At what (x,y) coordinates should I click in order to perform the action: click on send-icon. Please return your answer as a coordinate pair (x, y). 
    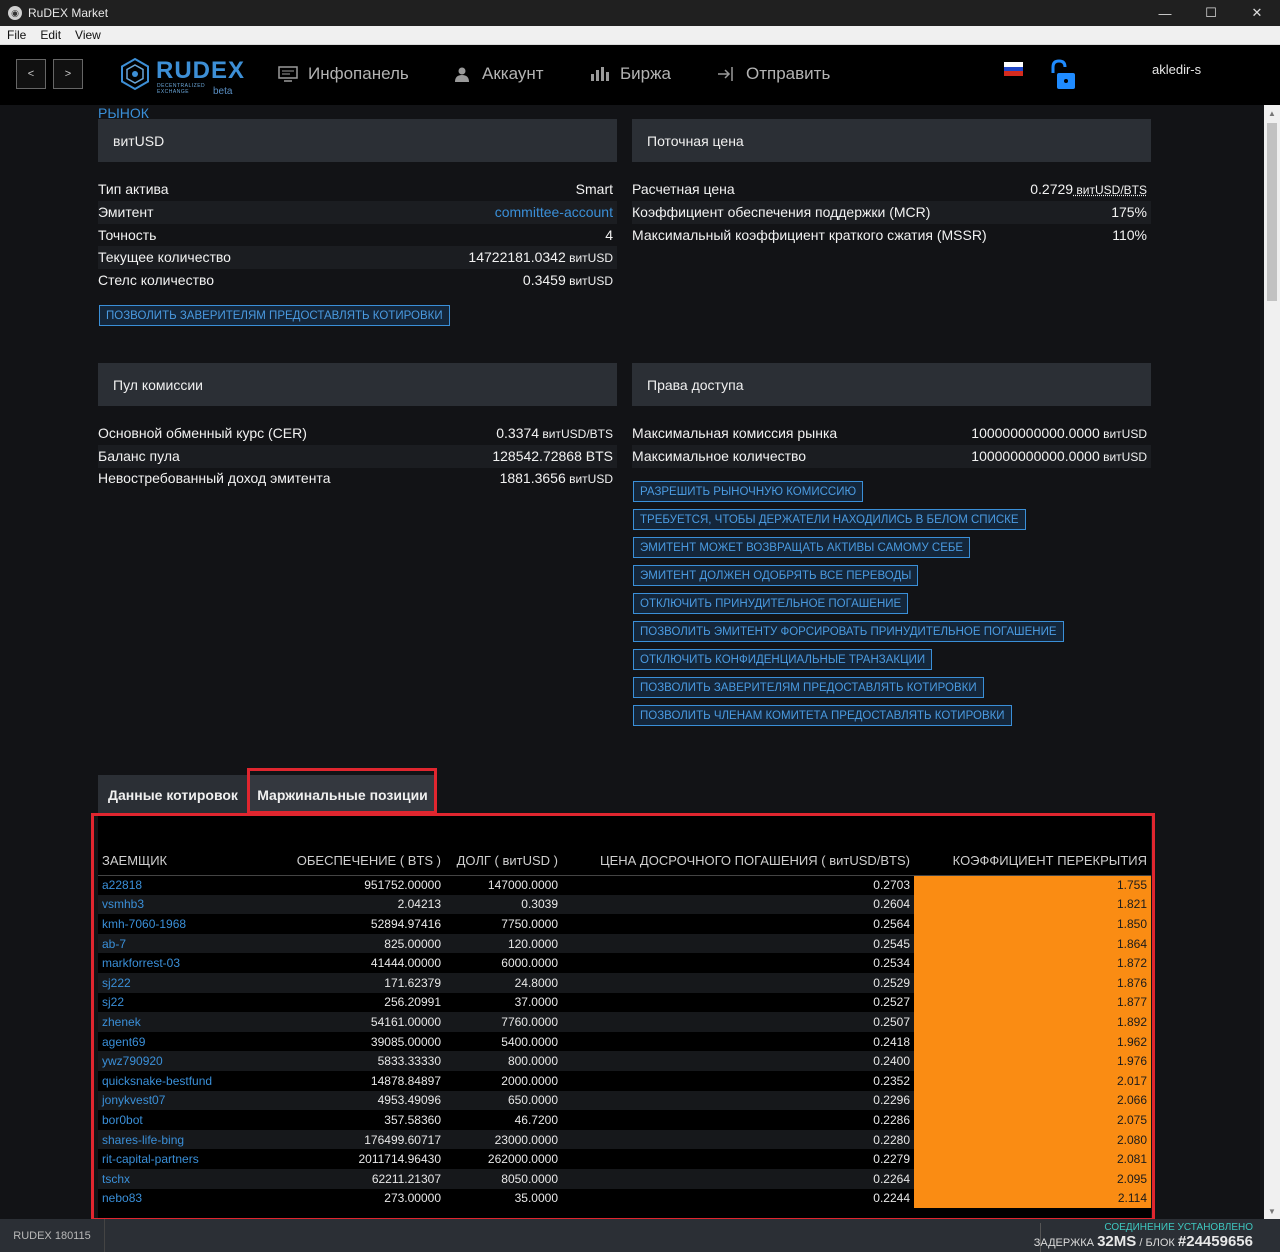
    Looking at the image, I should click on (726, 74).